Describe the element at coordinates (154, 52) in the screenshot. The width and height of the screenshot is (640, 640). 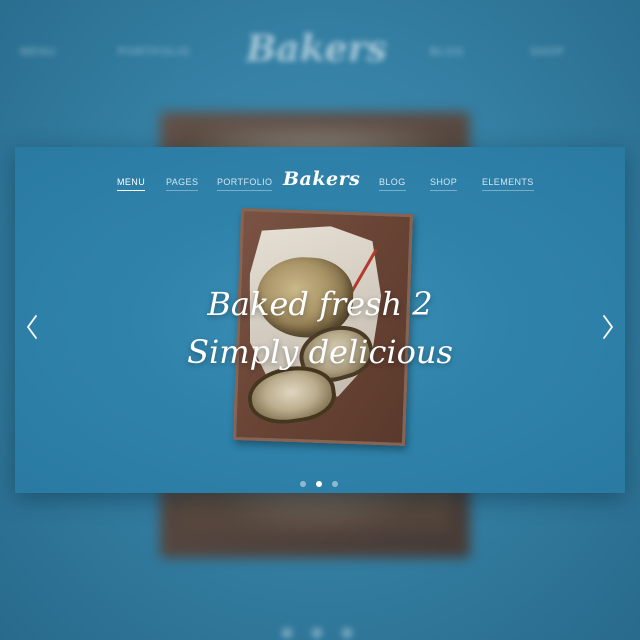
I see `background-nav-portfolio: PORTFOLIO` at that location.